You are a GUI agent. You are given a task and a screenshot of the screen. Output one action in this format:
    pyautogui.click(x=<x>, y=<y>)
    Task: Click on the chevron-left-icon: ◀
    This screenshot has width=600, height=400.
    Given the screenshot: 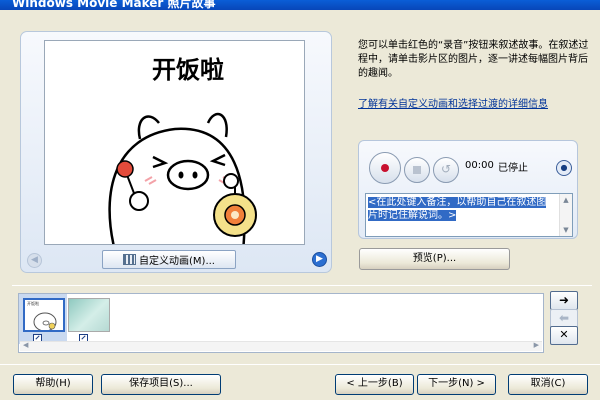 What is the action you would take?
    pyautogui.click(x=34, y=260)
    